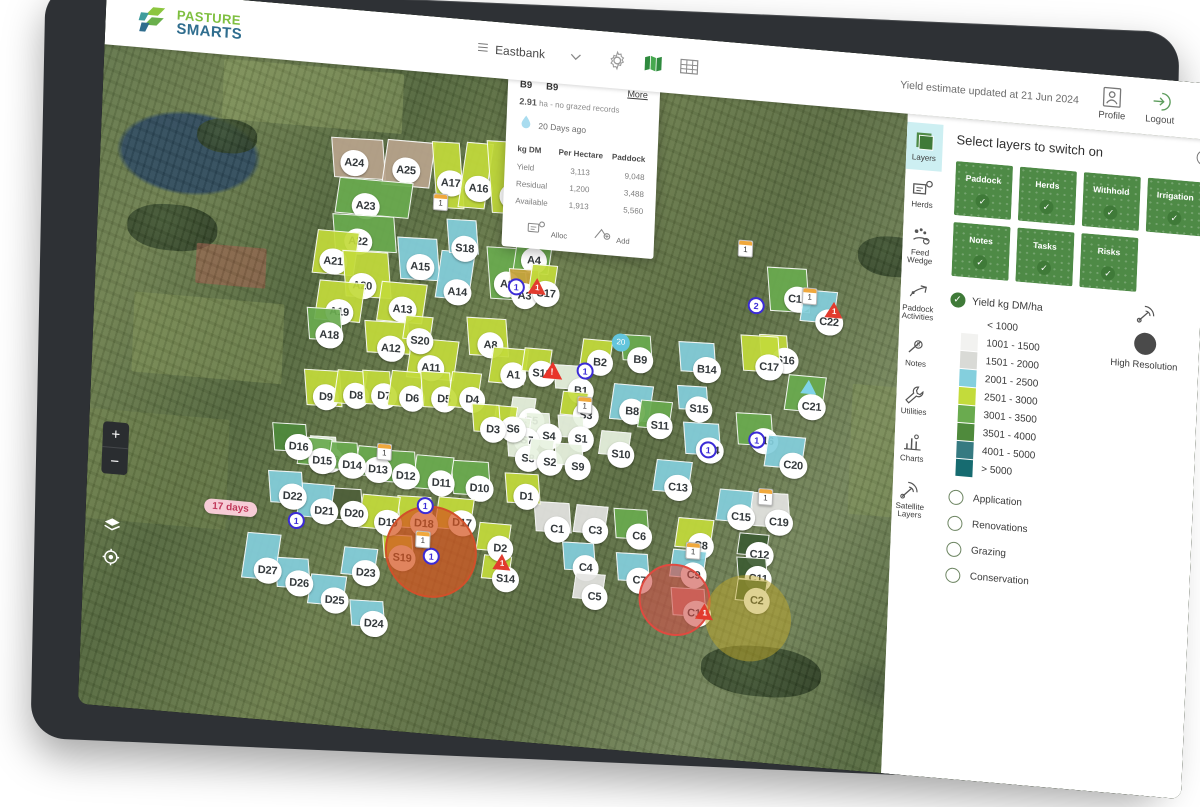 The width and height of the screenshot is (1200, 807). I want to click on paddock-label-s10: S10, so click(620, 455).